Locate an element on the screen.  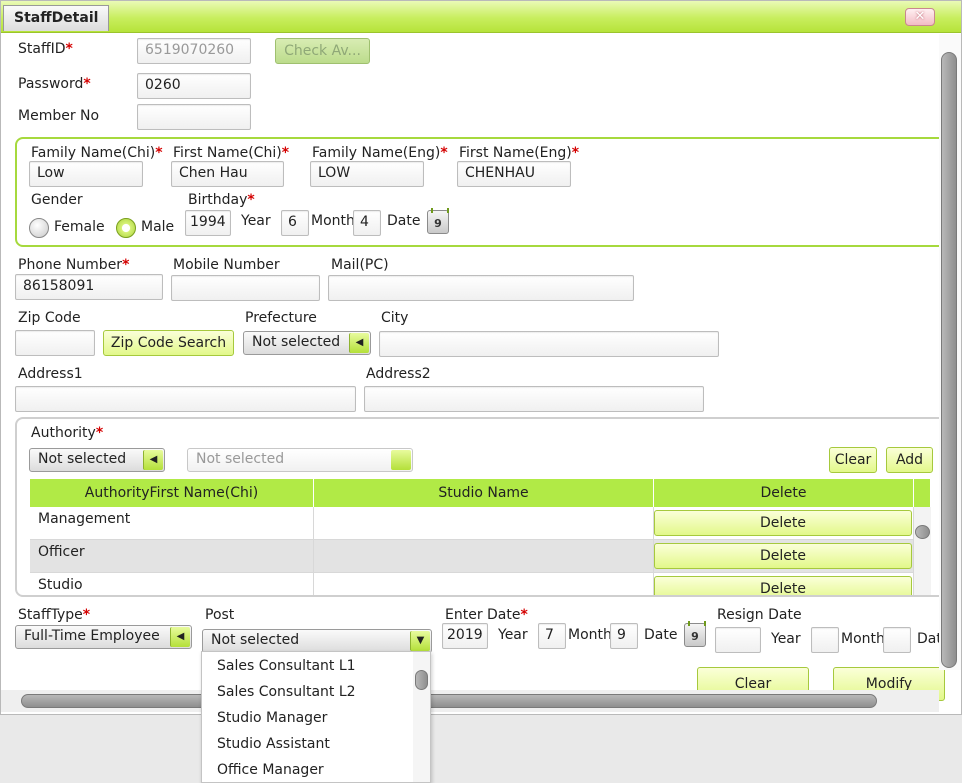
horizontal-scroll-thumb is located at coordinates (449, 701).